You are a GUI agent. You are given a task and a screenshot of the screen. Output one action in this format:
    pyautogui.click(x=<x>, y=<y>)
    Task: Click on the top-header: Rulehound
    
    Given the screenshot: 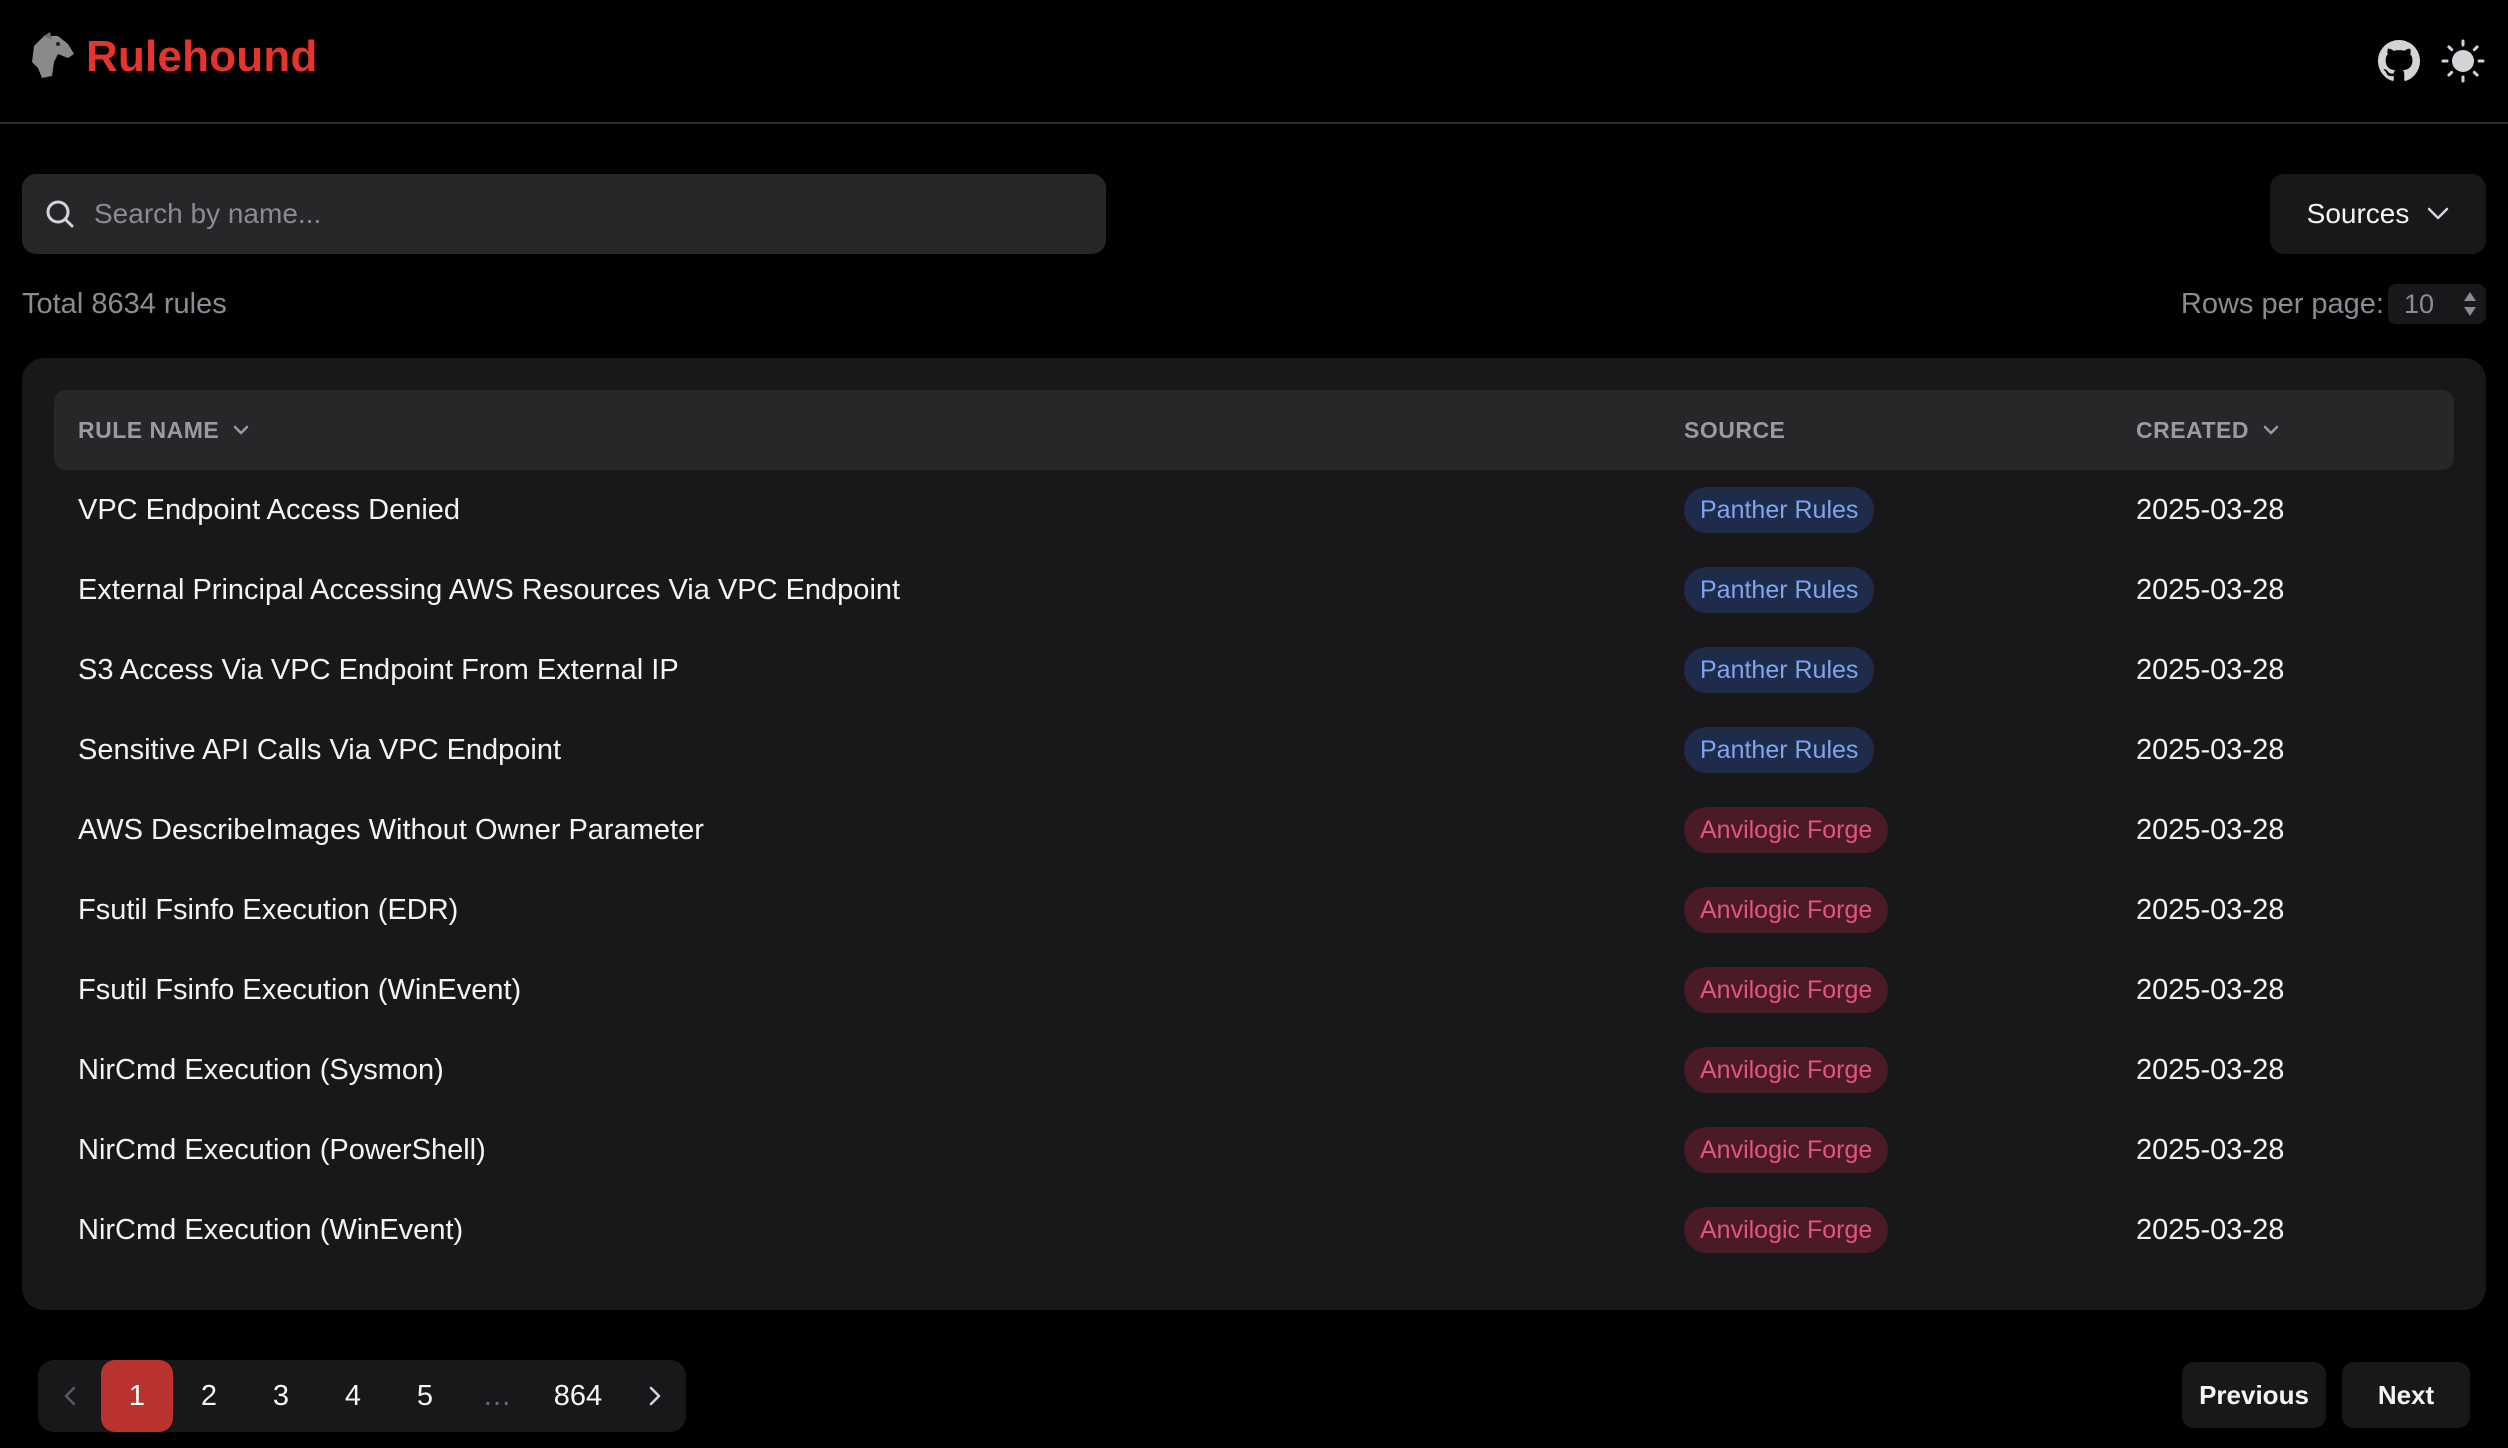 What is the action you would take?
    pyautogui.click(x=1254, y=62)
    